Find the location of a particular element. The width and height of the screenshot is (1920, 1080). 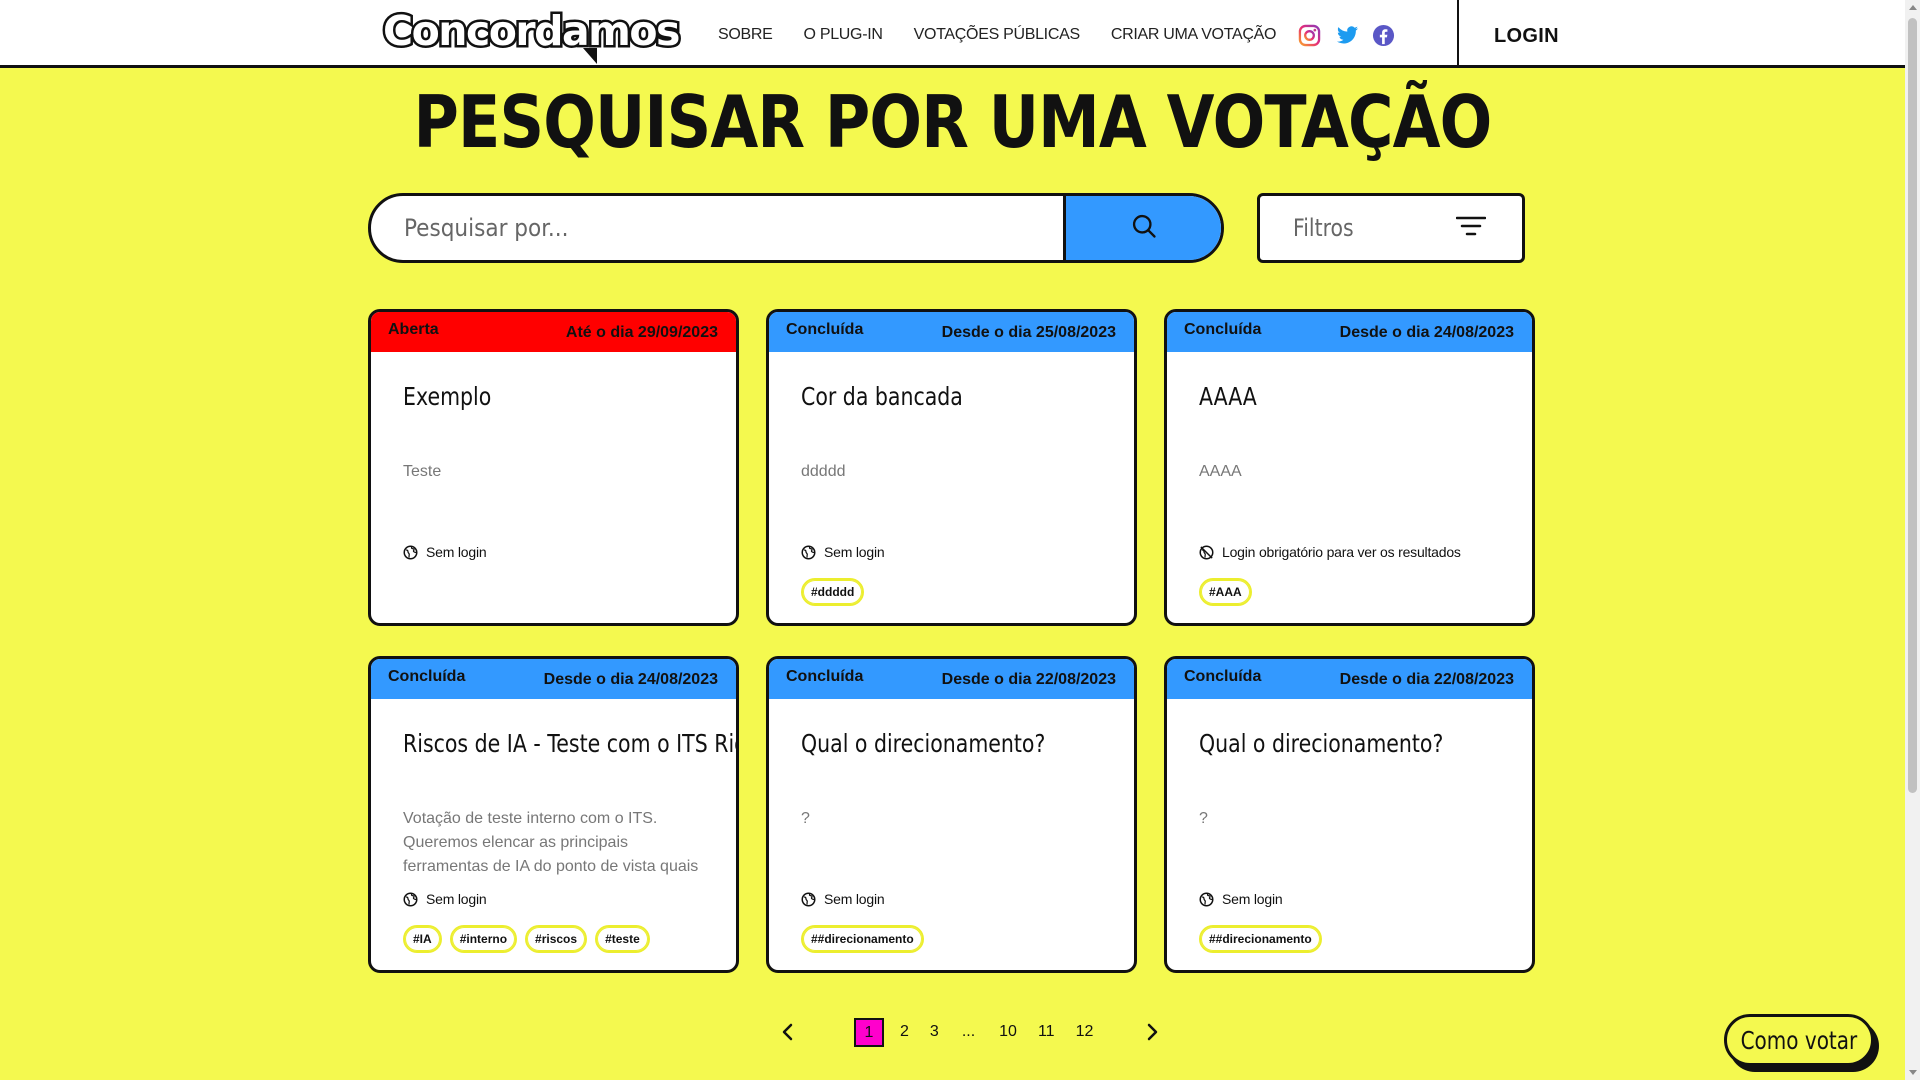

filter-lines-icon is located at coordinates (1471, 228).